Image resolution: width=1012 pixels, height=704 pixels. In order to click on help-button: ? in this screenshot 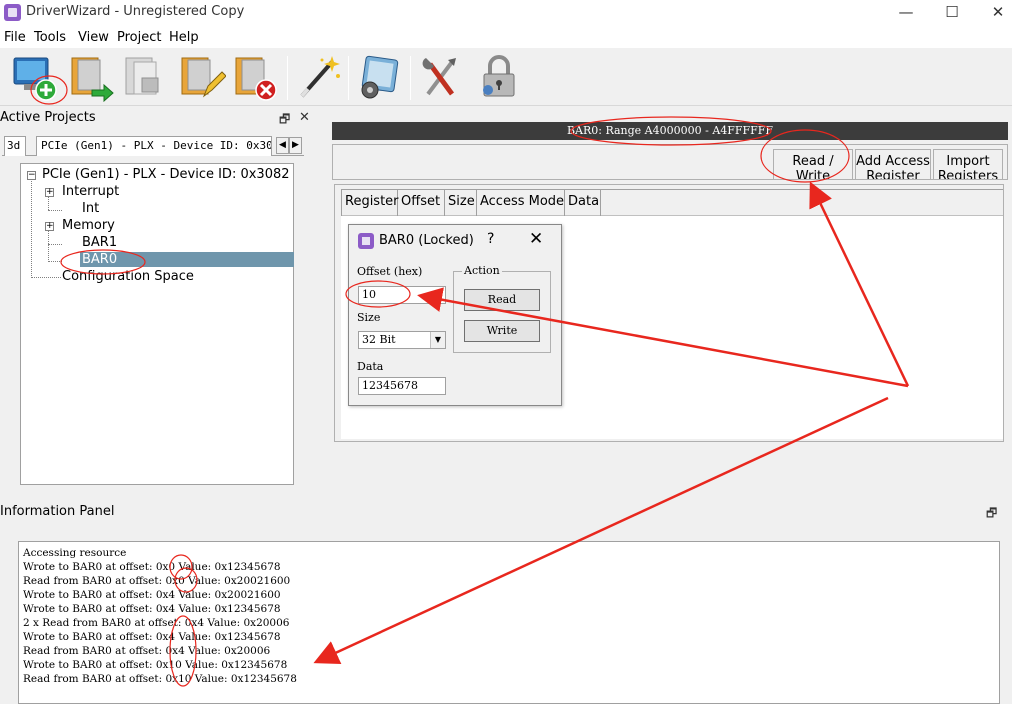, I will do `click(490, 239)`.